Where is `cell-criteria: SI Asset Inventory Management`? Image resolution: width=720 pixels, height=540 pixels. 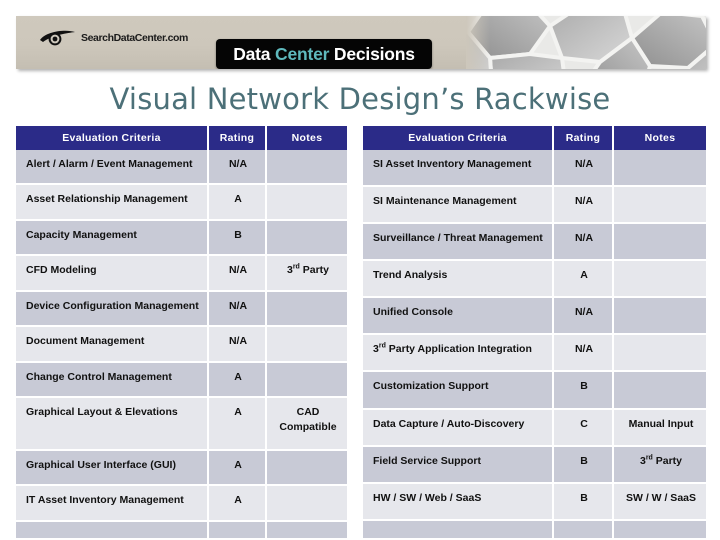 cell-criteria: SI Asset Inventory Management is located at coordinates (458, 168).